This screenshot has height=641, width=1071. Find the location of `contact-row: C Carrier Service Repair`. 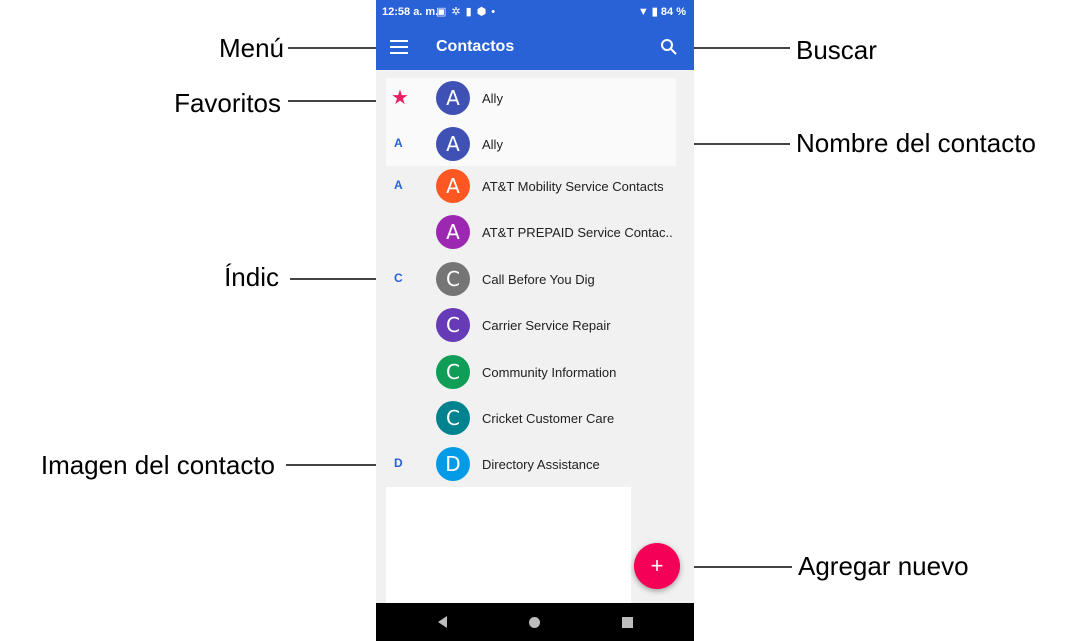

contact-row: C Carrier Service Repair is located at coordinates (535, 325).